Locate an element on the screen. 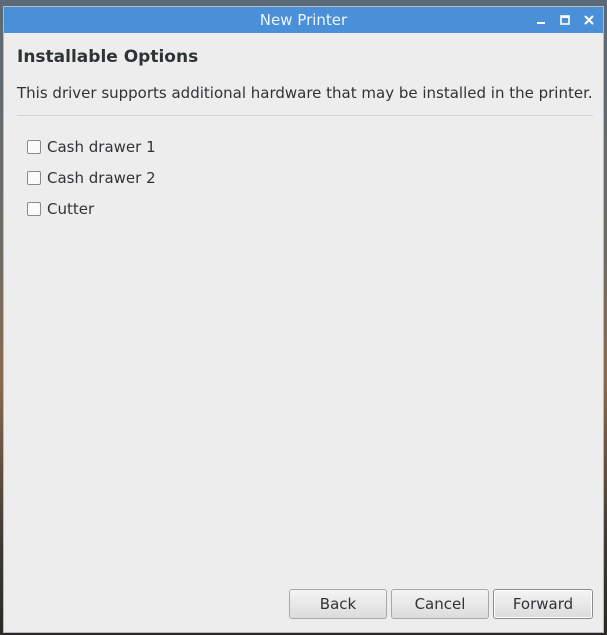  cutter-label: Cutter is located at coordinates (70, 209).